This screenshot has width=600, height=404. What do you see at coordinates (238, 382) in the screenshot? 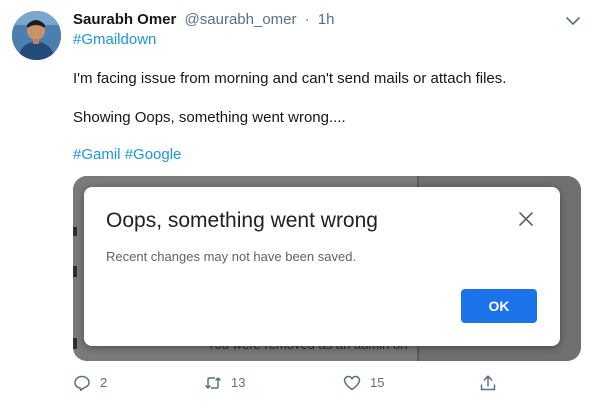
I see `retweet-count: 13` at bounding box center [238, 382].